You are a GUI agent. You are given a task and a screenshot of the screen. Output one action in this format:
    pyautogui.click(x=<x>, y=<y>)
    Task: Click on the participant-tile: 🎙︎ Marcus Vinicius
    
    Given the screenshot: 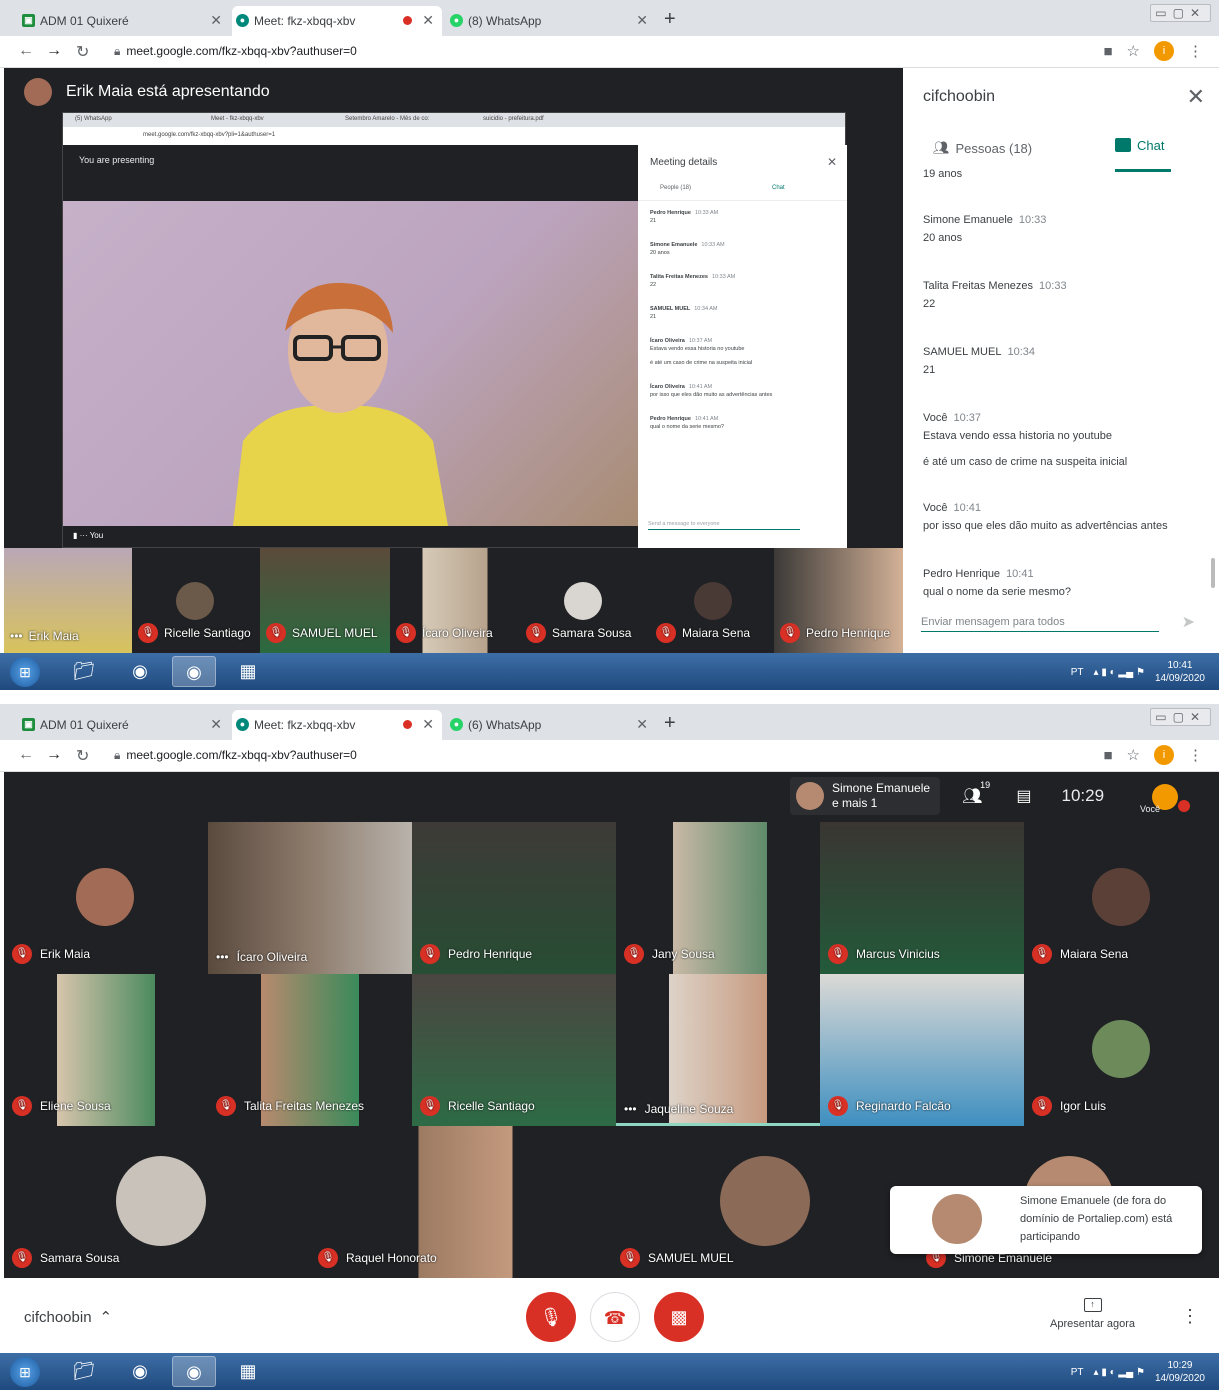 What is the action you would take?
    pyautogui.click(x=922, y=898)
    